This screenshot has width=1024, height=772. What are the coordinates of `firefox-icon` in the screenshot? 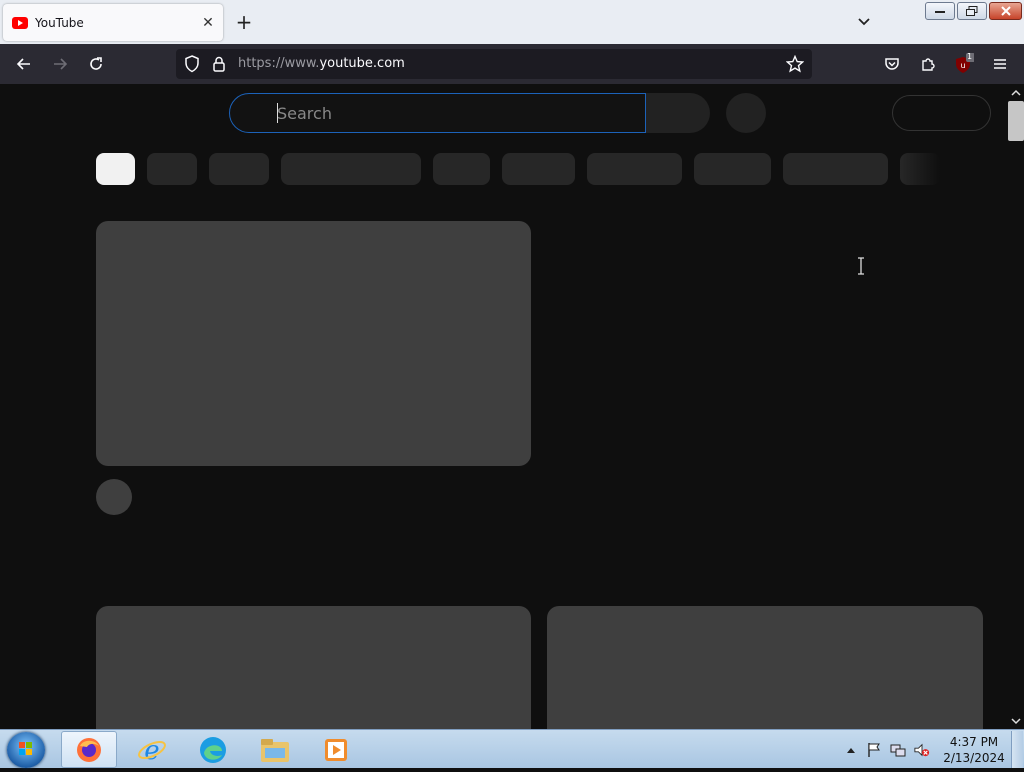 It's located at (89, 749).